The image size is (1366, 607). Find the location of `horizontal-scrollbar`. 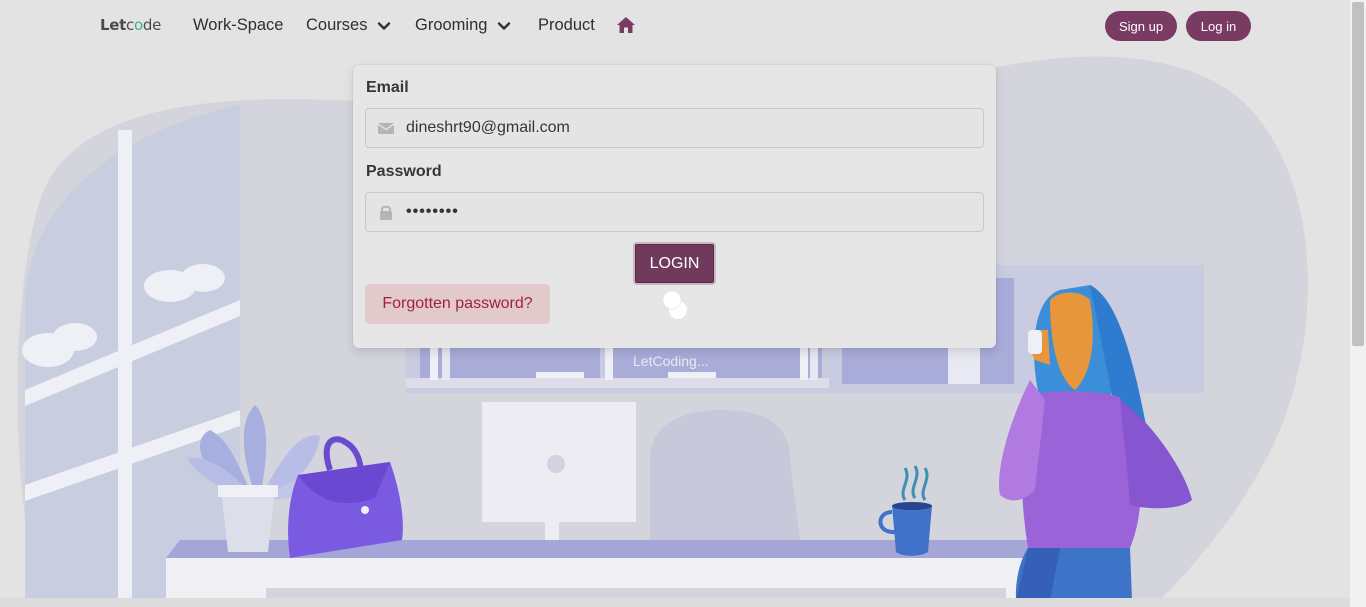

horizontal-scrollbar is located at coordinates (675, 602).